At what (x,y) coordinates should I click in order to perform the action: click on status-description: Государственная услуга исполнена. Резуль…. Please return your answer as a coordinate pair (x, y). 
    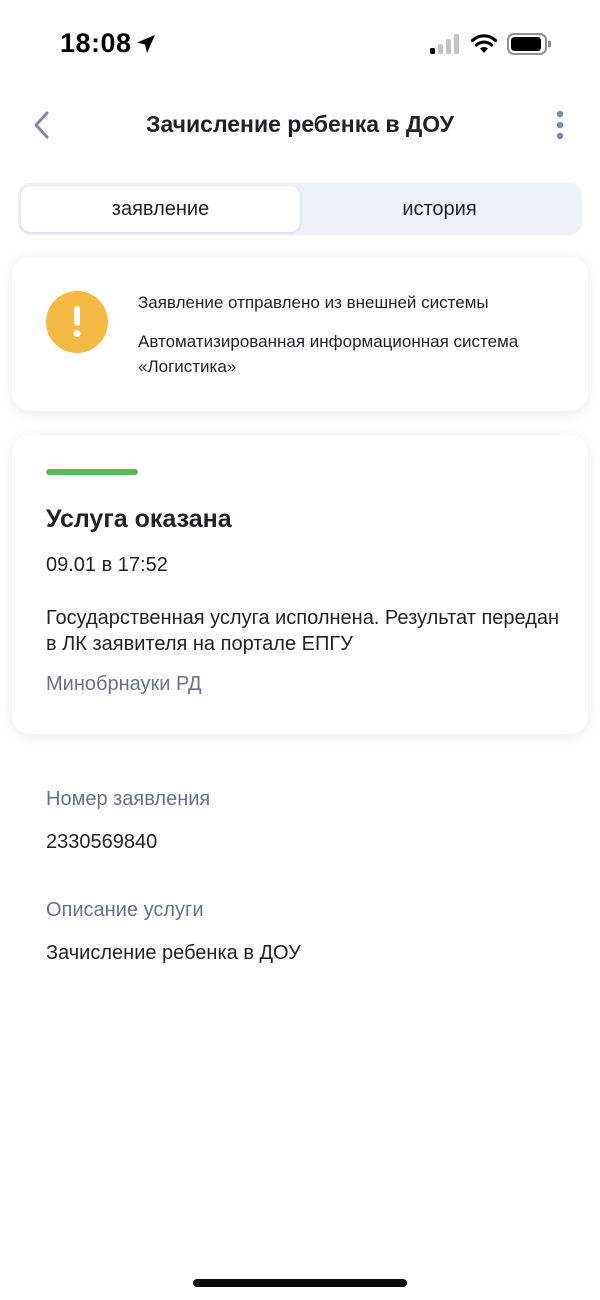
    Looking at the image, I should click on (303, 631).